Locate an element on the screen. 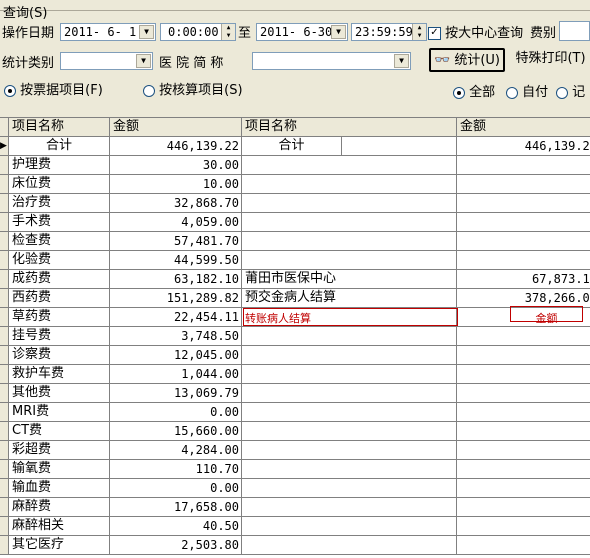  radio-ticket-items: 按票据项目(F) is located at coordinates (53, 88).